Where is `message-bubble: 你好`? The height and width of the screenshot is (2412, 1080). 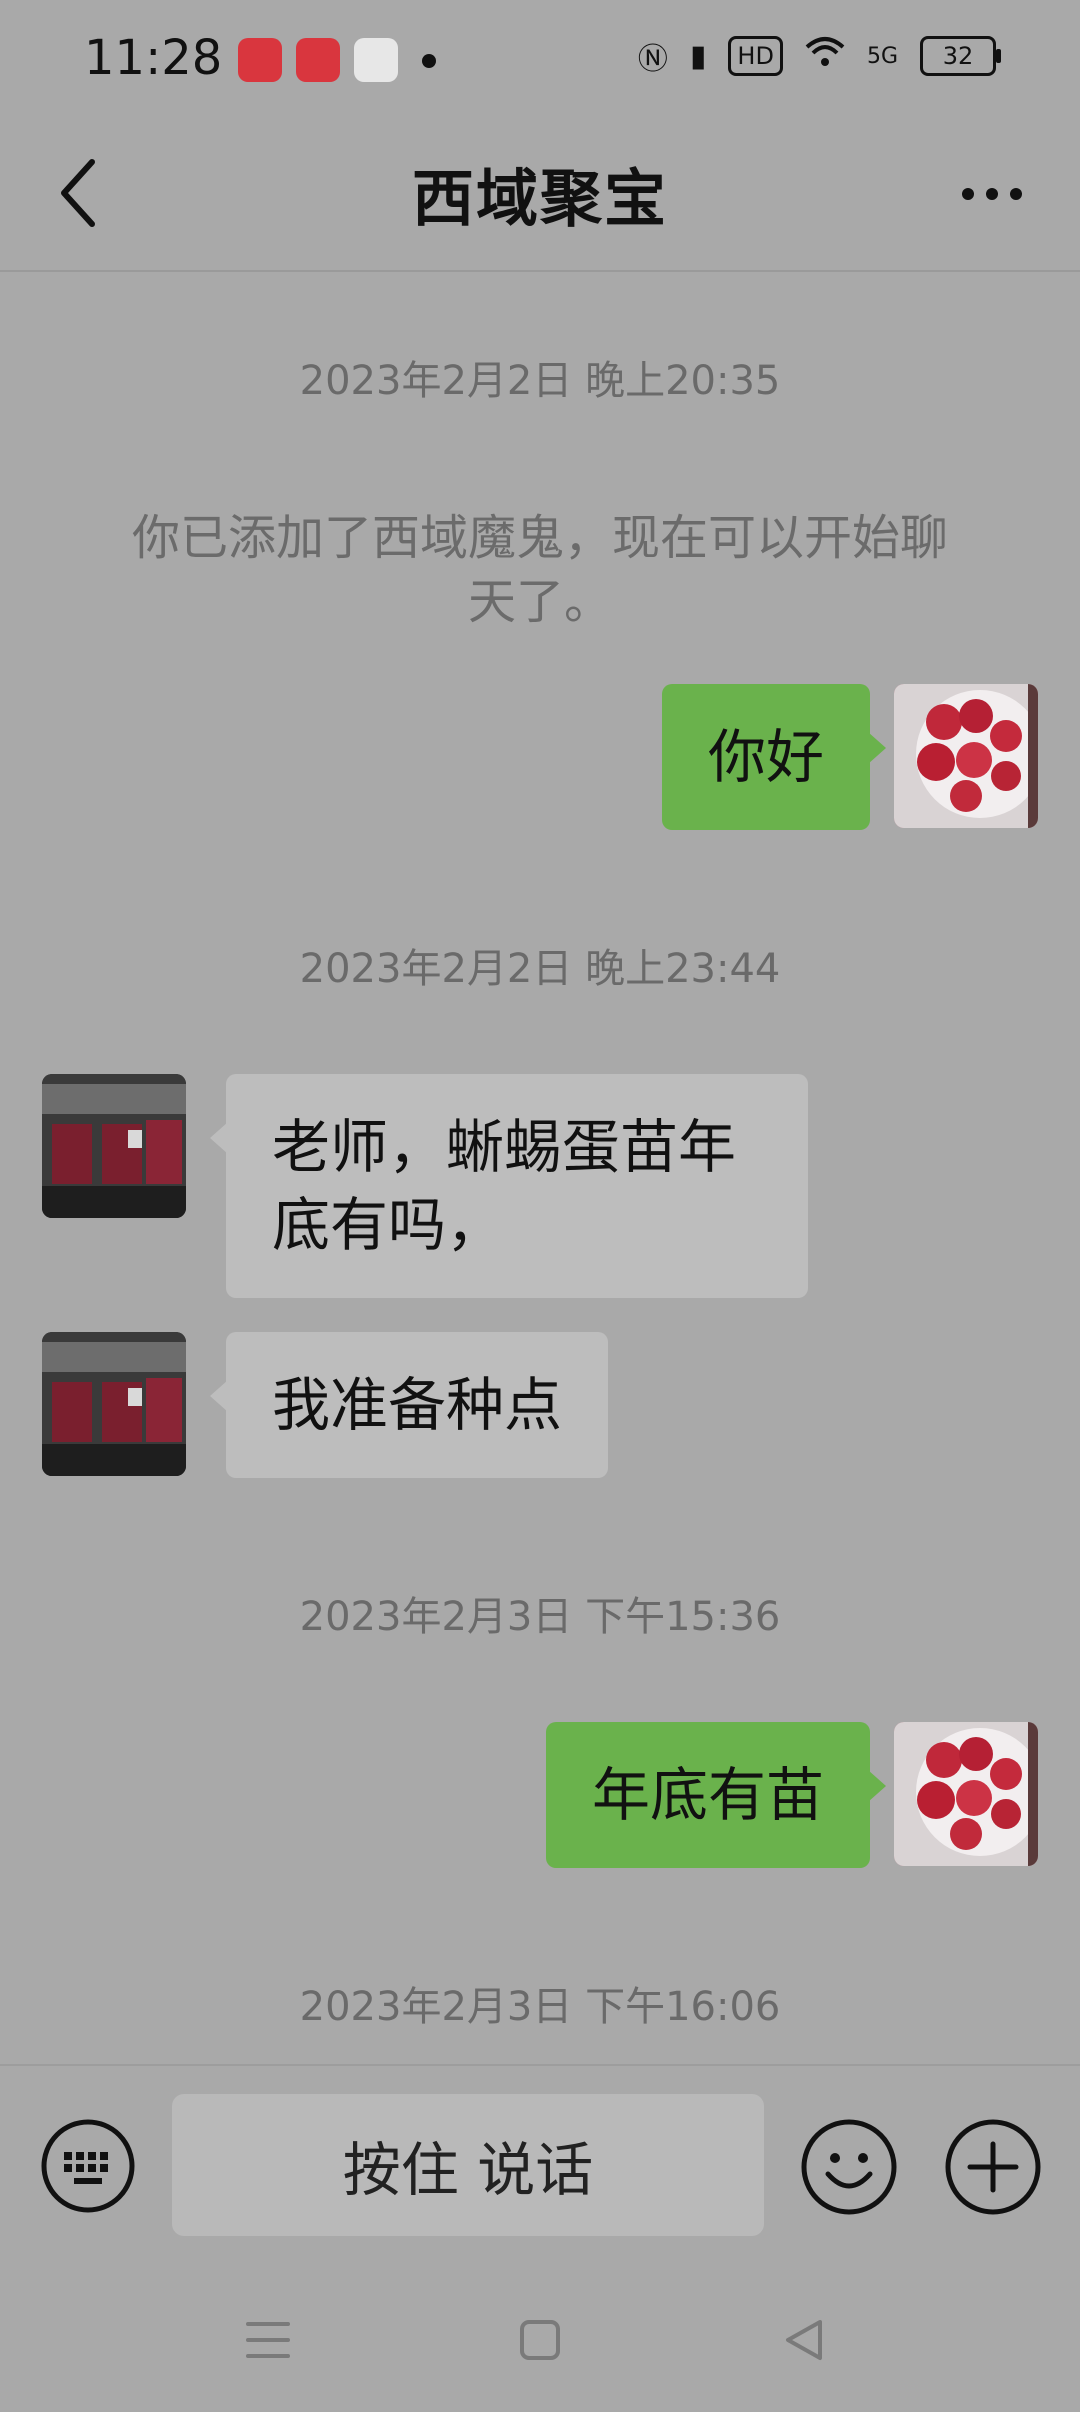 message-bubble: 你好 is located at coordinates (774, 757).